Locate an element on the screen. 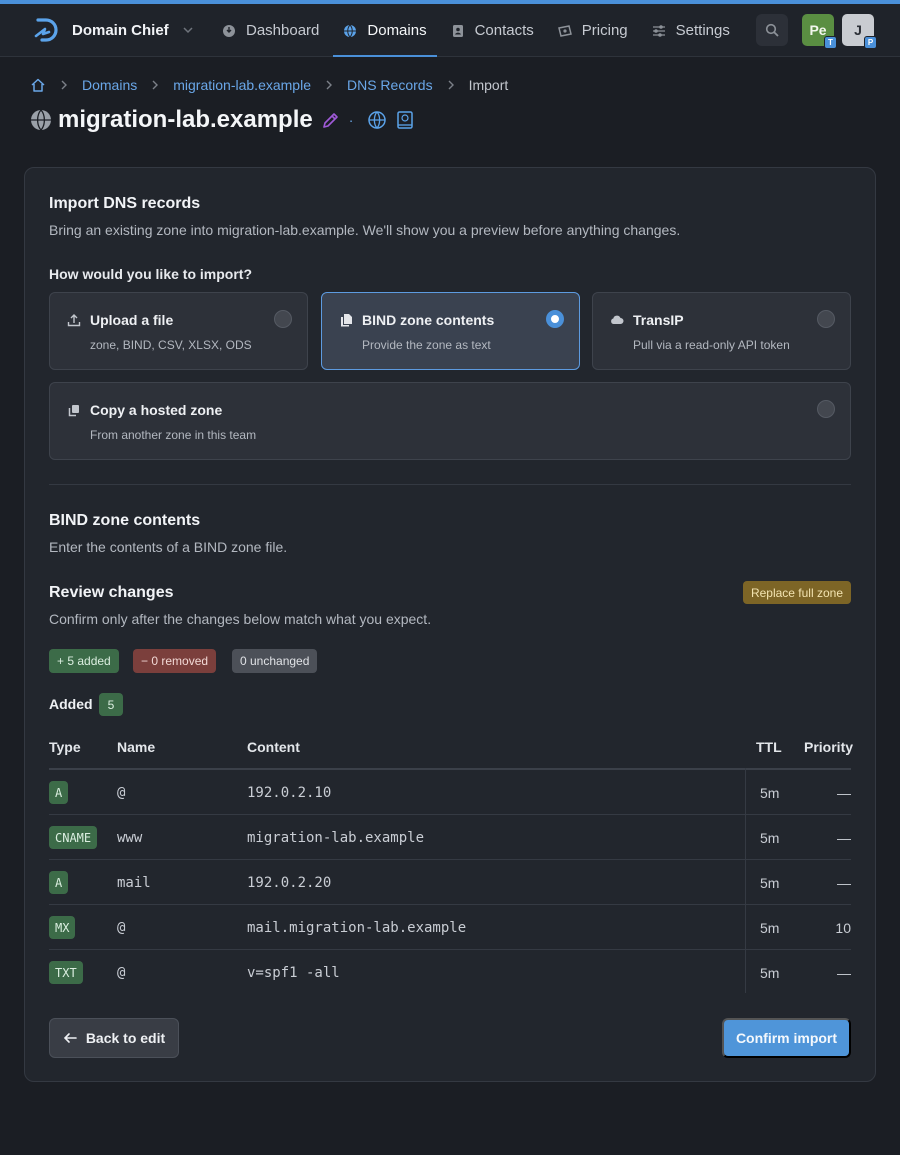  option-upload-file: Upload a file zone, BIND, CSV, XLSX, ODS is located at coordinates (178, 331).